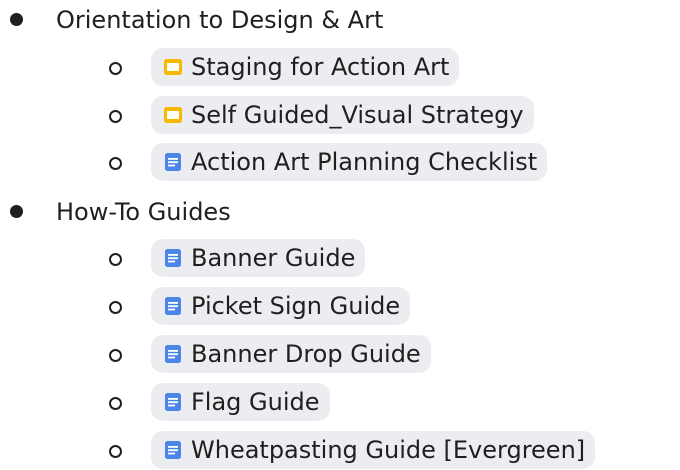 The width and height of the screenshot is (680, 470). Describe the element at coordinates (296, 306) in the screenshot. I see `file-chip-label: Picket Sign Guide` at that location.